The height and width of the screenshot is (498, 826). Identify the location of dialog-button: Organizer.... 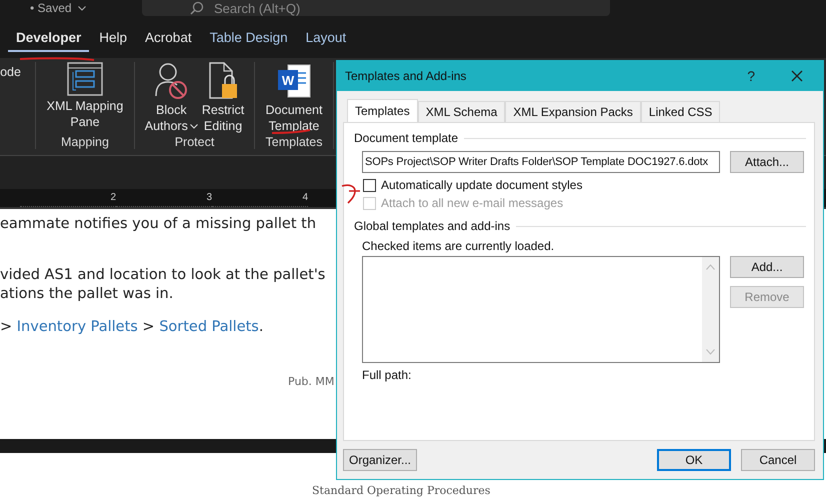
(380, 460).